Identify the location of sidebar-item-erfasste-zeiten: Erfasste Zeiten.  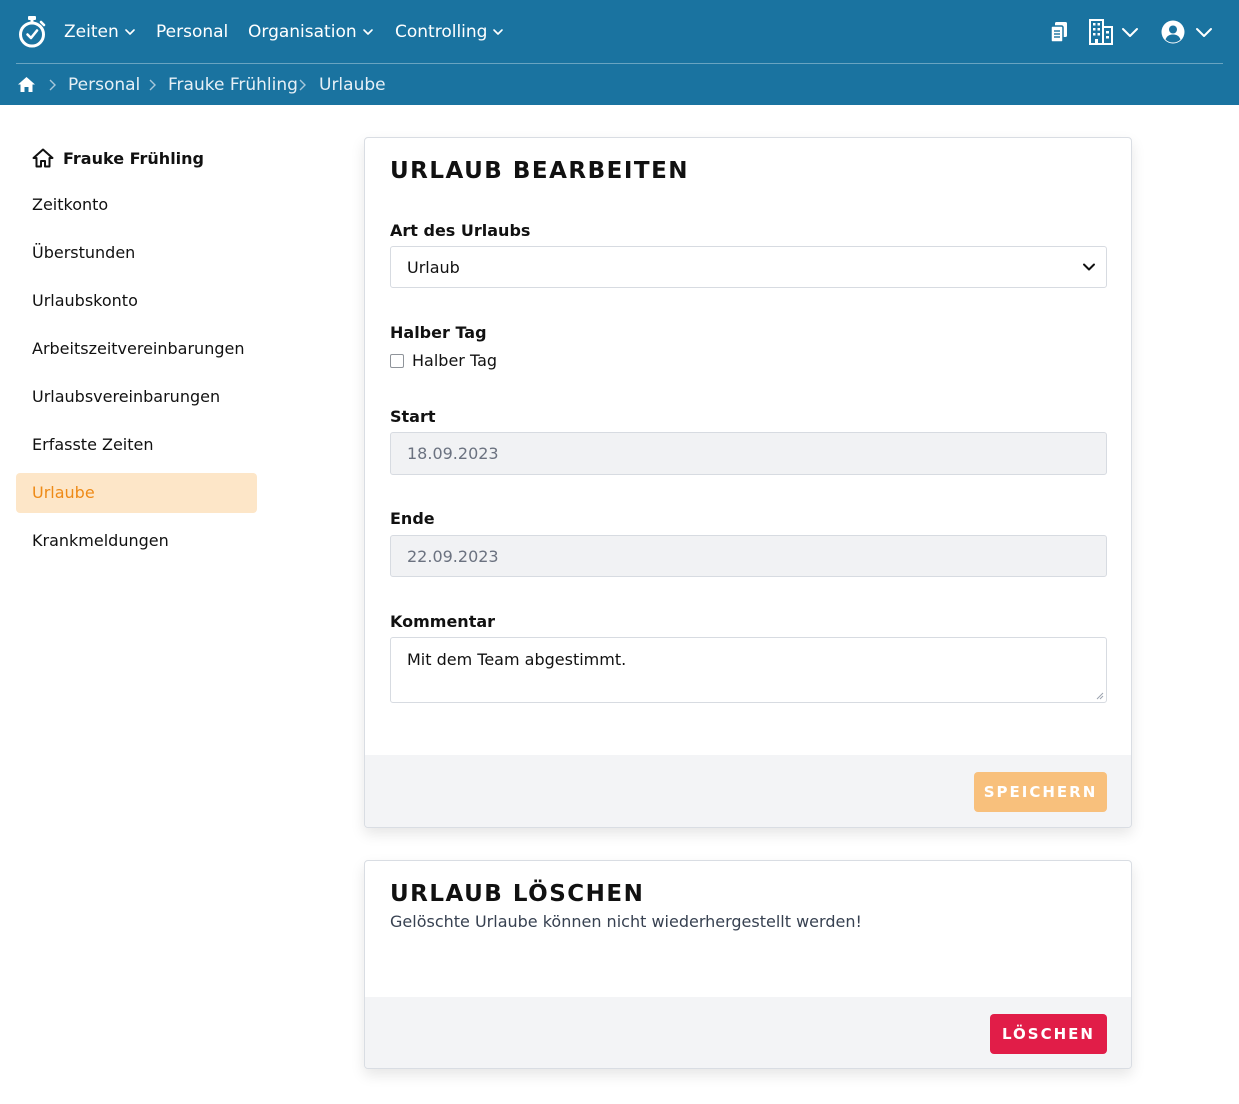
(136, 445).